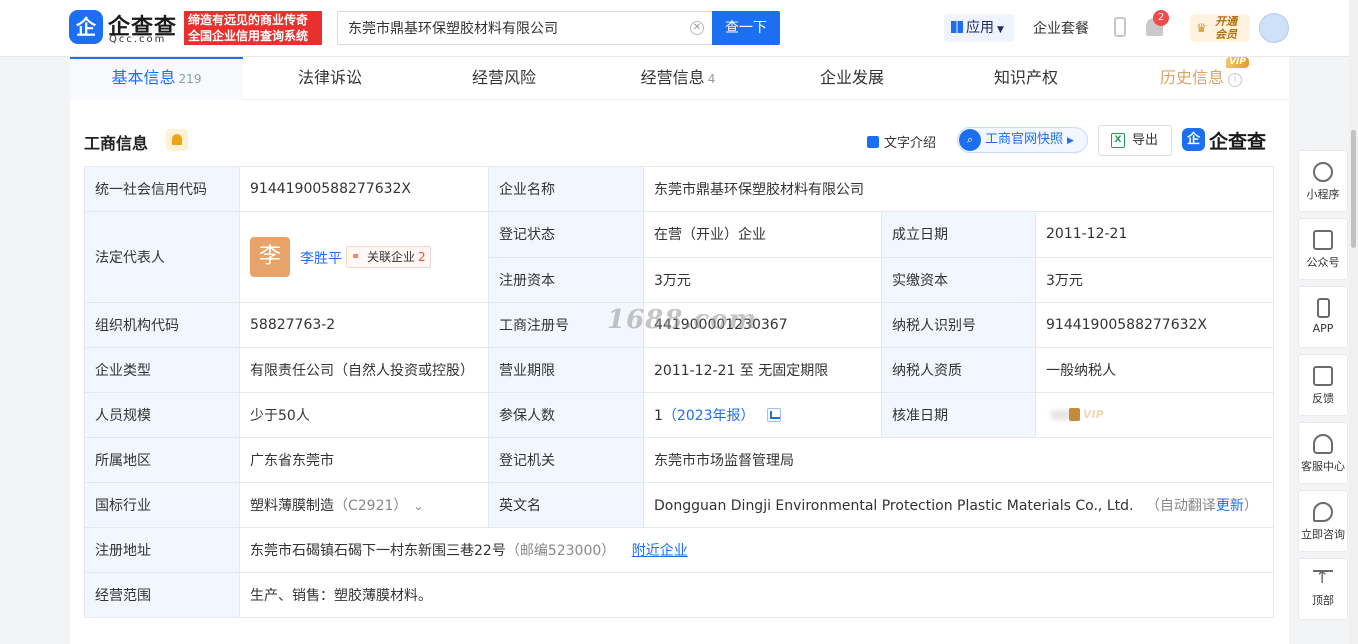 This screenshot has height=644, width=1358. Describe the element at coordinates (566, 234) in the screenshot. I see `reg-status-label: 登记状态` at that location.